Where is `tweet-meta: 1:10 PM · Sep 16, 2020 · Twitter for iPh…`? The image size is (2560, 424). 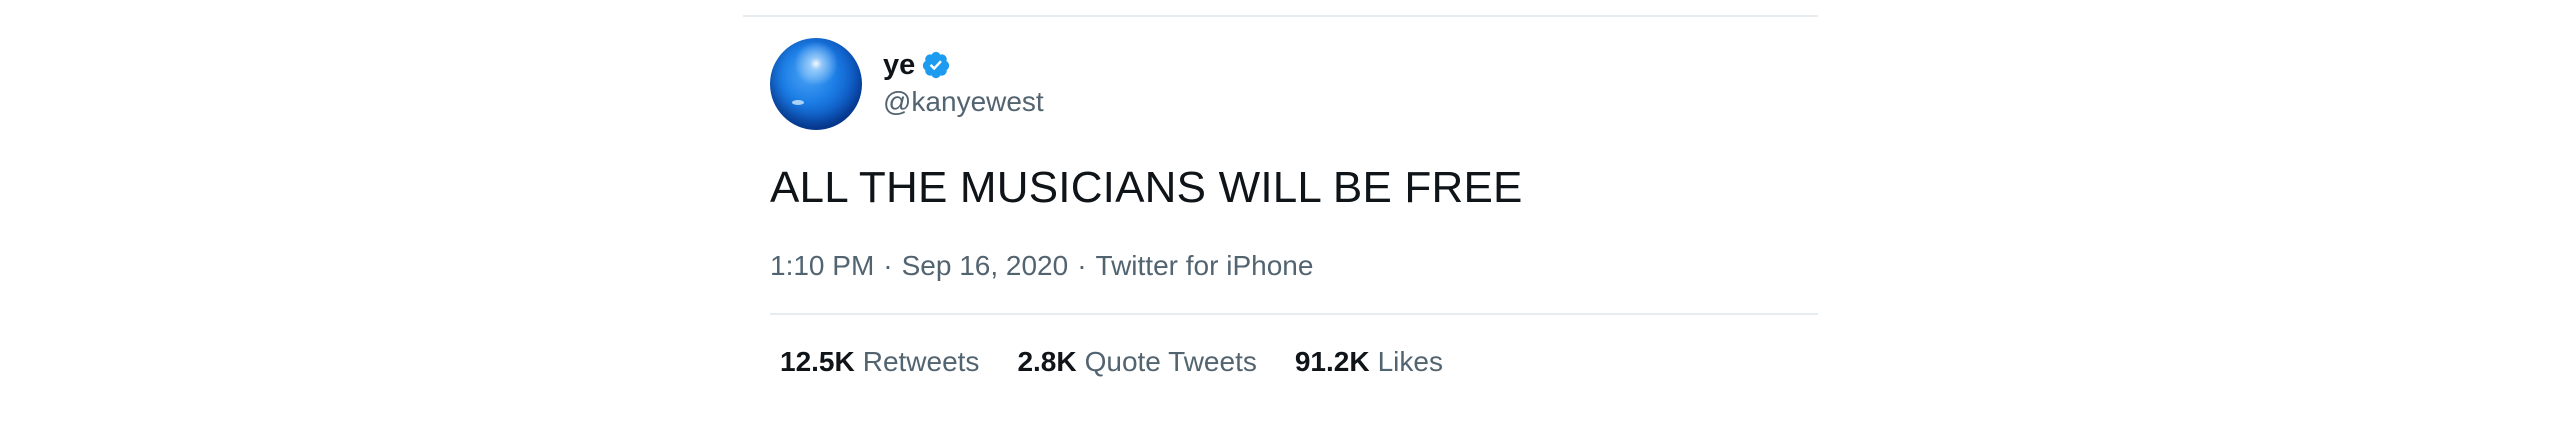
tweet-meta: 1:10 PM · Sep 16, 2020 · Twitter for iPh… is located at coordinates (1041, 266).